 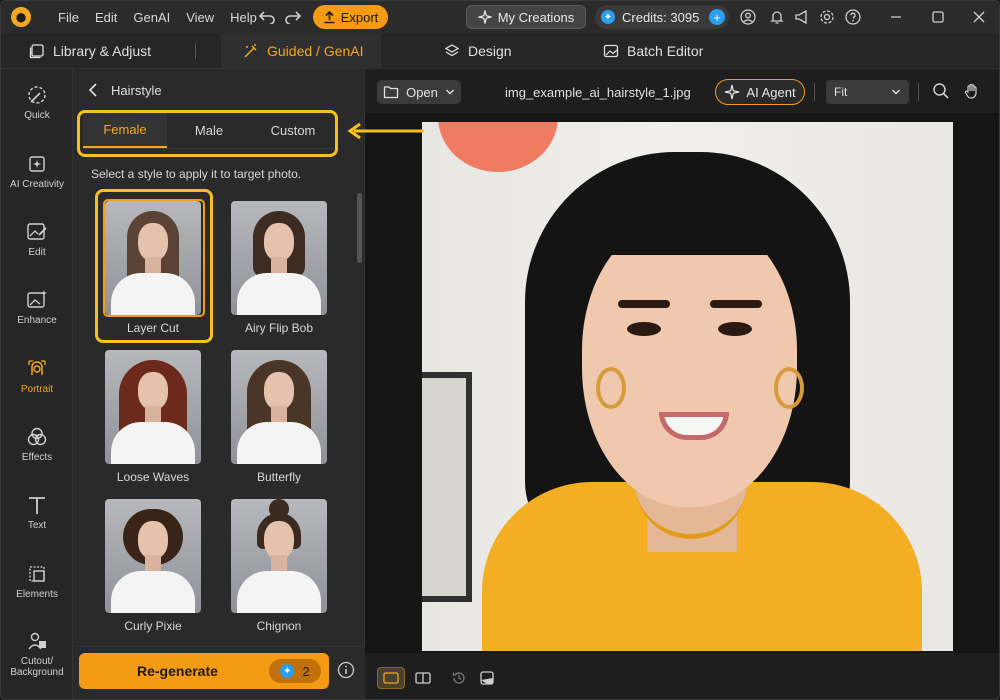 What do you see at coordinates (359, 228) in the screenshot?
I see `style-list-scrollbar` at bounding box center [359, 228].